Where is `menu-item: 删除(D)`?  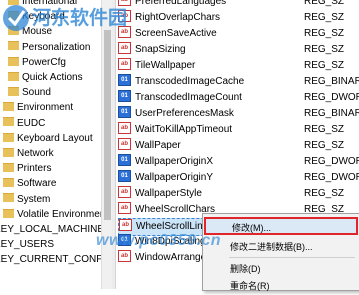
menu-item: 删除(D) is located at coordinates (281, 269).